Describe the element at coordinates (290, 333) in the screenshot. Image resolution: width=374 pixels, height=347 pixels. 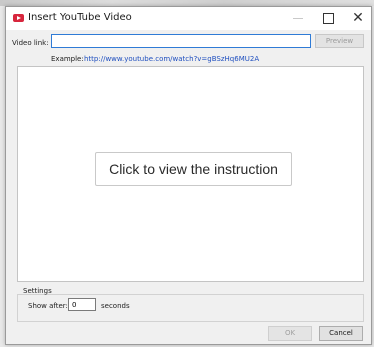
I see `ok-button: OK` at that location.